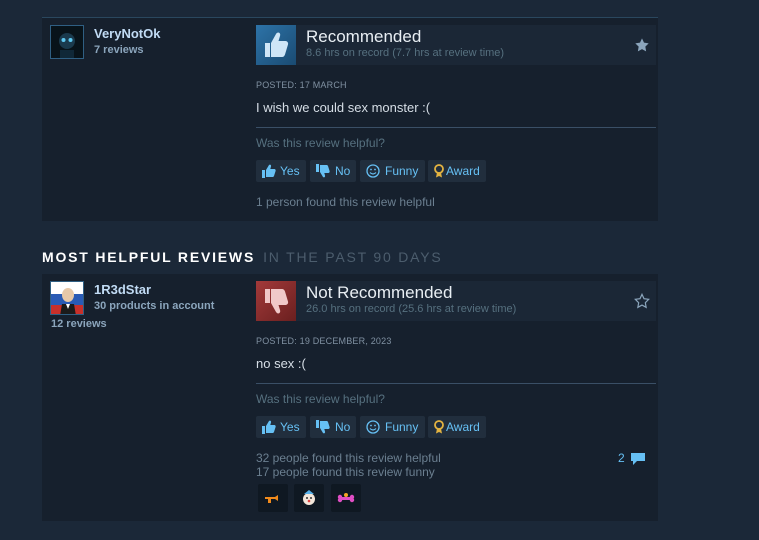  What do you see at coordinates (638, 458) in the screenshot?
I see `comment-bubble-icon` at bounding box center [638, 458].